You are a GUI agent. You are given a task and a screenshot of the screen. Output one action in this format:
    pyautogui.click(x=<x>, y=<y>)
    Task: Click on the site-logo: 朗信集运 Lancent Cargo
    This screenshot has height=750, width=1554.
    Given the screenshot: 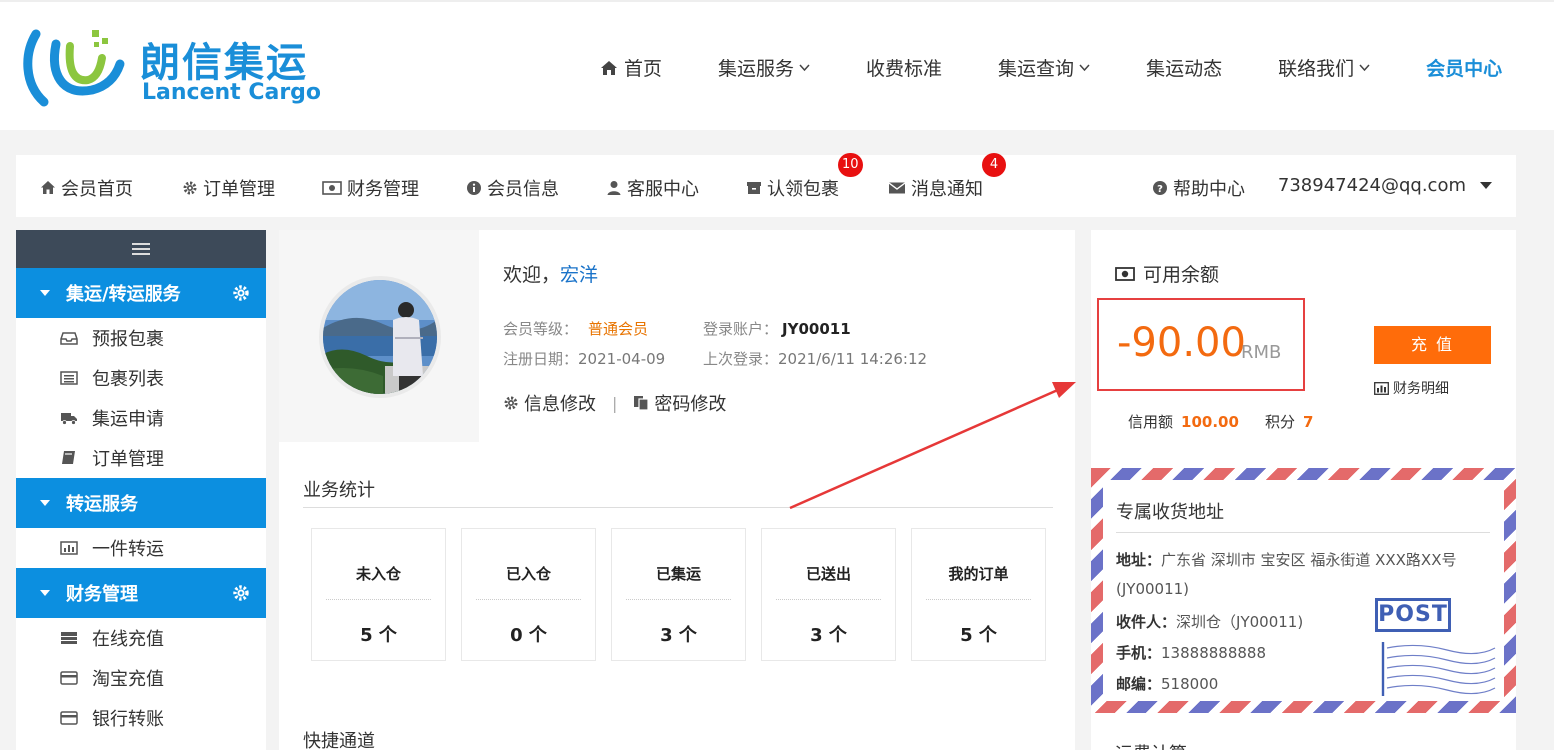 What is the action you would take?
    pyautogui.click(x=172, y=69)
    